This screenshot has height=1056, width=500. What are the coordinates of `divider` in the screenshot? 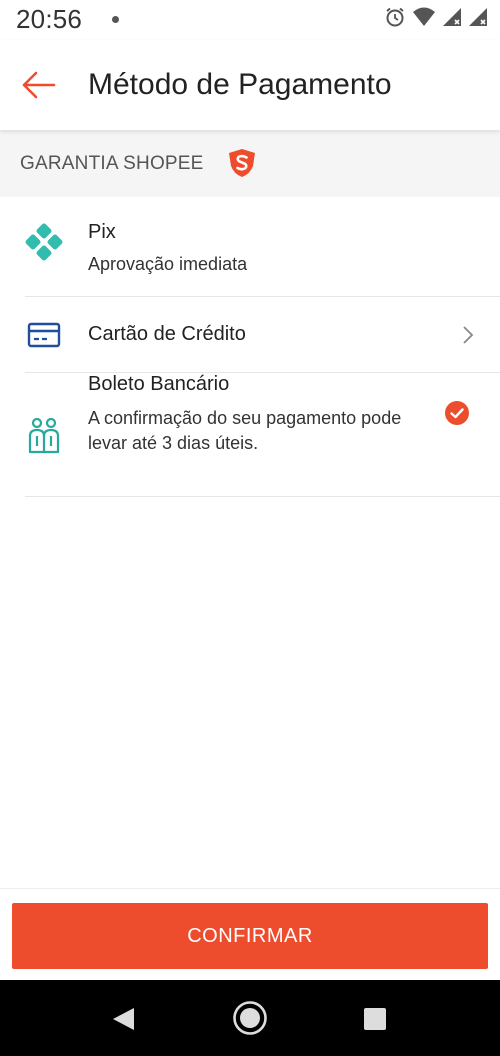 It's located at (262, 496).